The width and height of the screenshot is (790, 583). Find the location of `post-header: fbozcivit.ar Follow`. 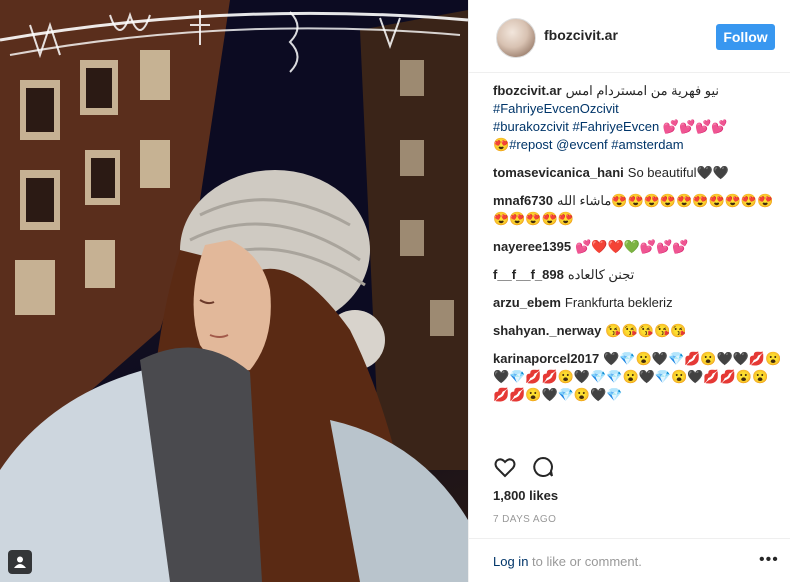

post-header: fbozcivit.ar Follow is located at coordinates (629, 36).